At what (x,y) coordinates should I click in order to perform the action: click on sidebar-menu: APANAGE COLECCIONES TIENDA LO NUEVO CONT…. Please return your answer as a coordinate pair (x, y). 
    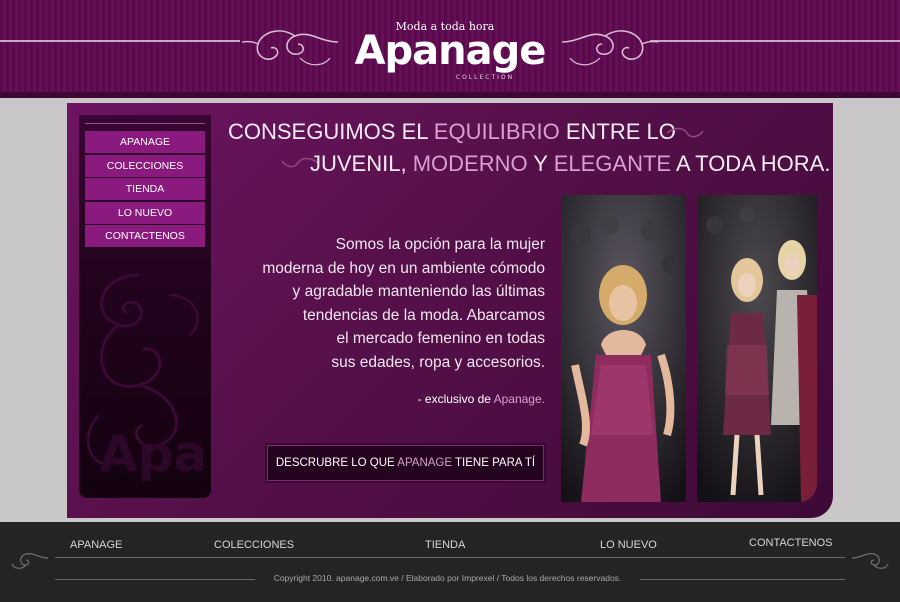
    Looking at the image, I should click on (145, 190).